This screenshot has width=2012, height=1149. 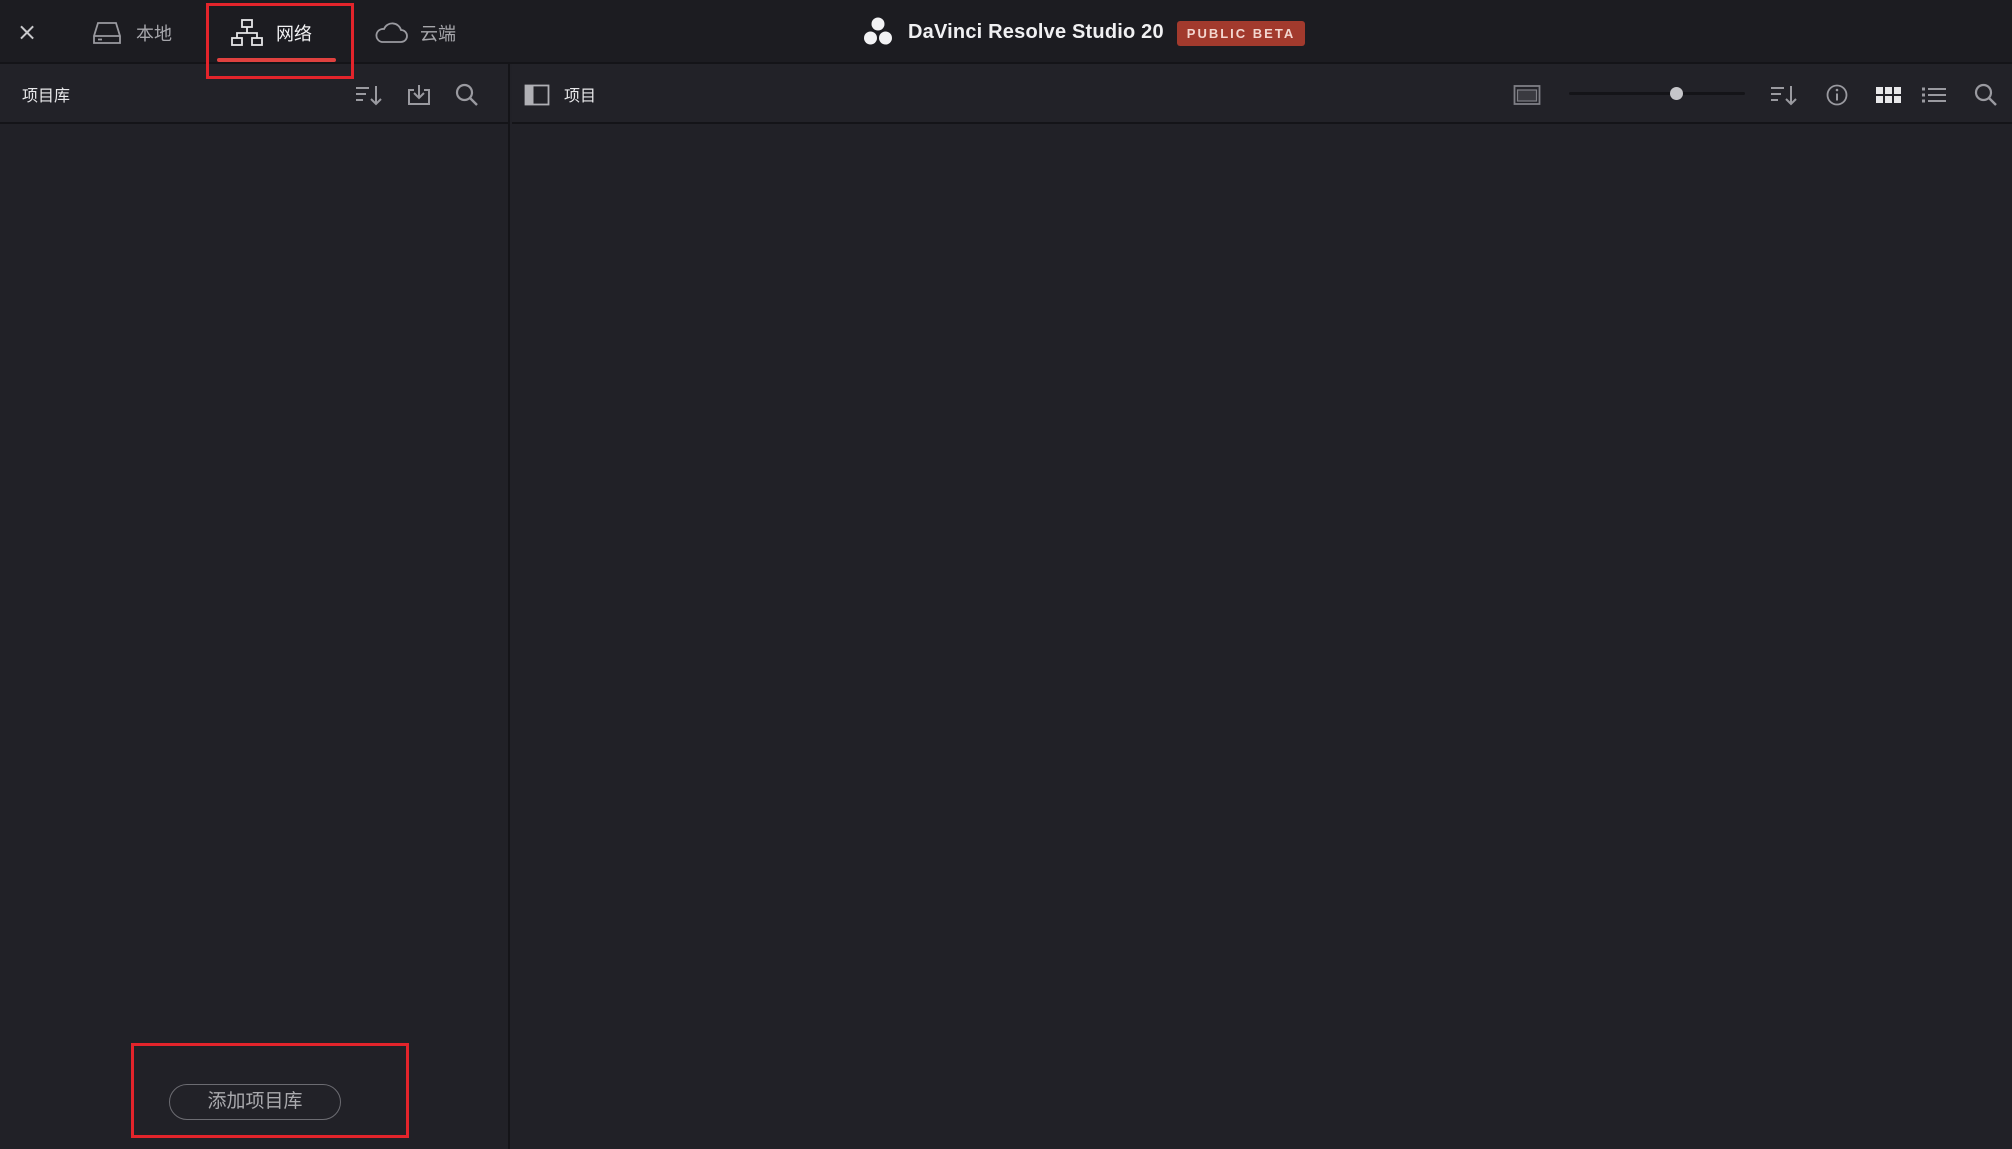 I want to click on app-branding: DaVinci Resolve Studio 20, so click(x=1013, y=32).